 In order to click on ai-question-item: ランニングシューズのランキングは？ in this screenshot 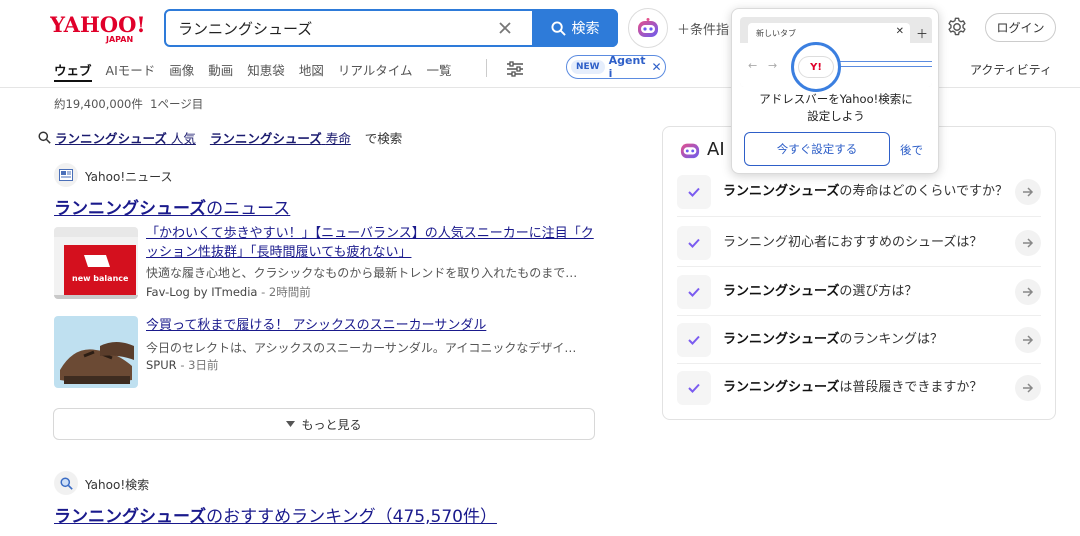, I will do `click(859, 340)`.